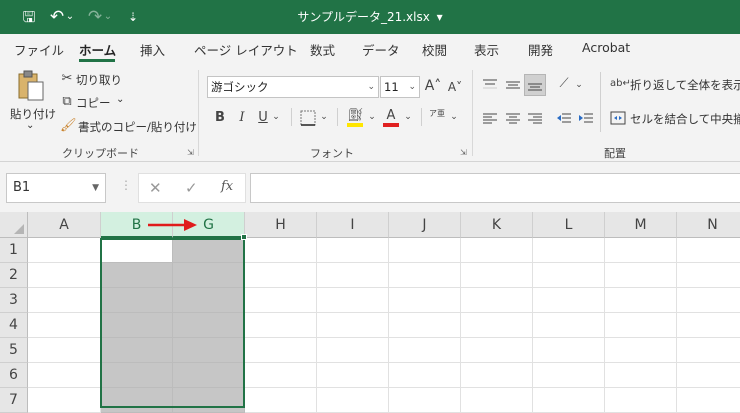 This screenshot has width=740, height=413. Describe the element at coordinates (433, 86) in the screenshot. I see `grow-font-button: A˄` at that location.